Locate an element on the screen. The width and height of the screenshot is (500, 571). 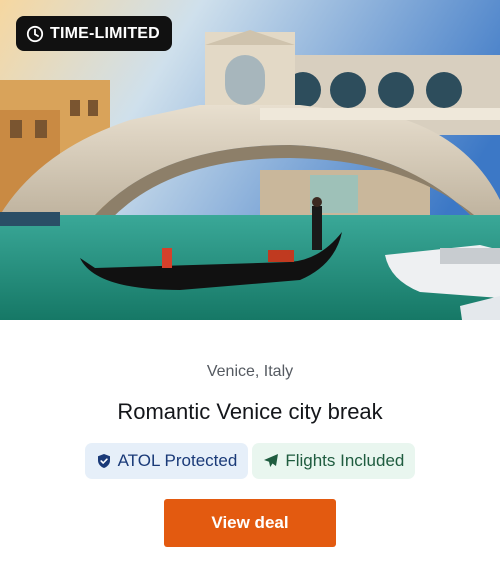
tag-label: ATOL Protected is located at coordinates (177, 460).